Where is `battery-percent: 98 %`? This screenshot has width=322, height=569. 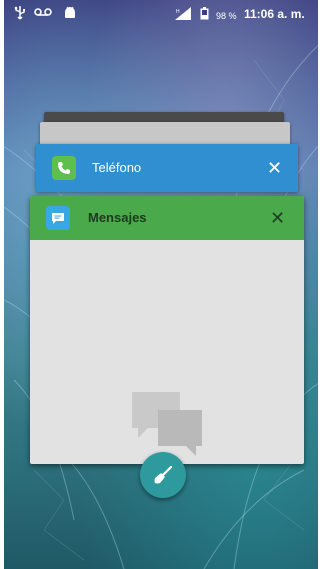
battery-percent: 98 % is located at coordinates (226, 16).